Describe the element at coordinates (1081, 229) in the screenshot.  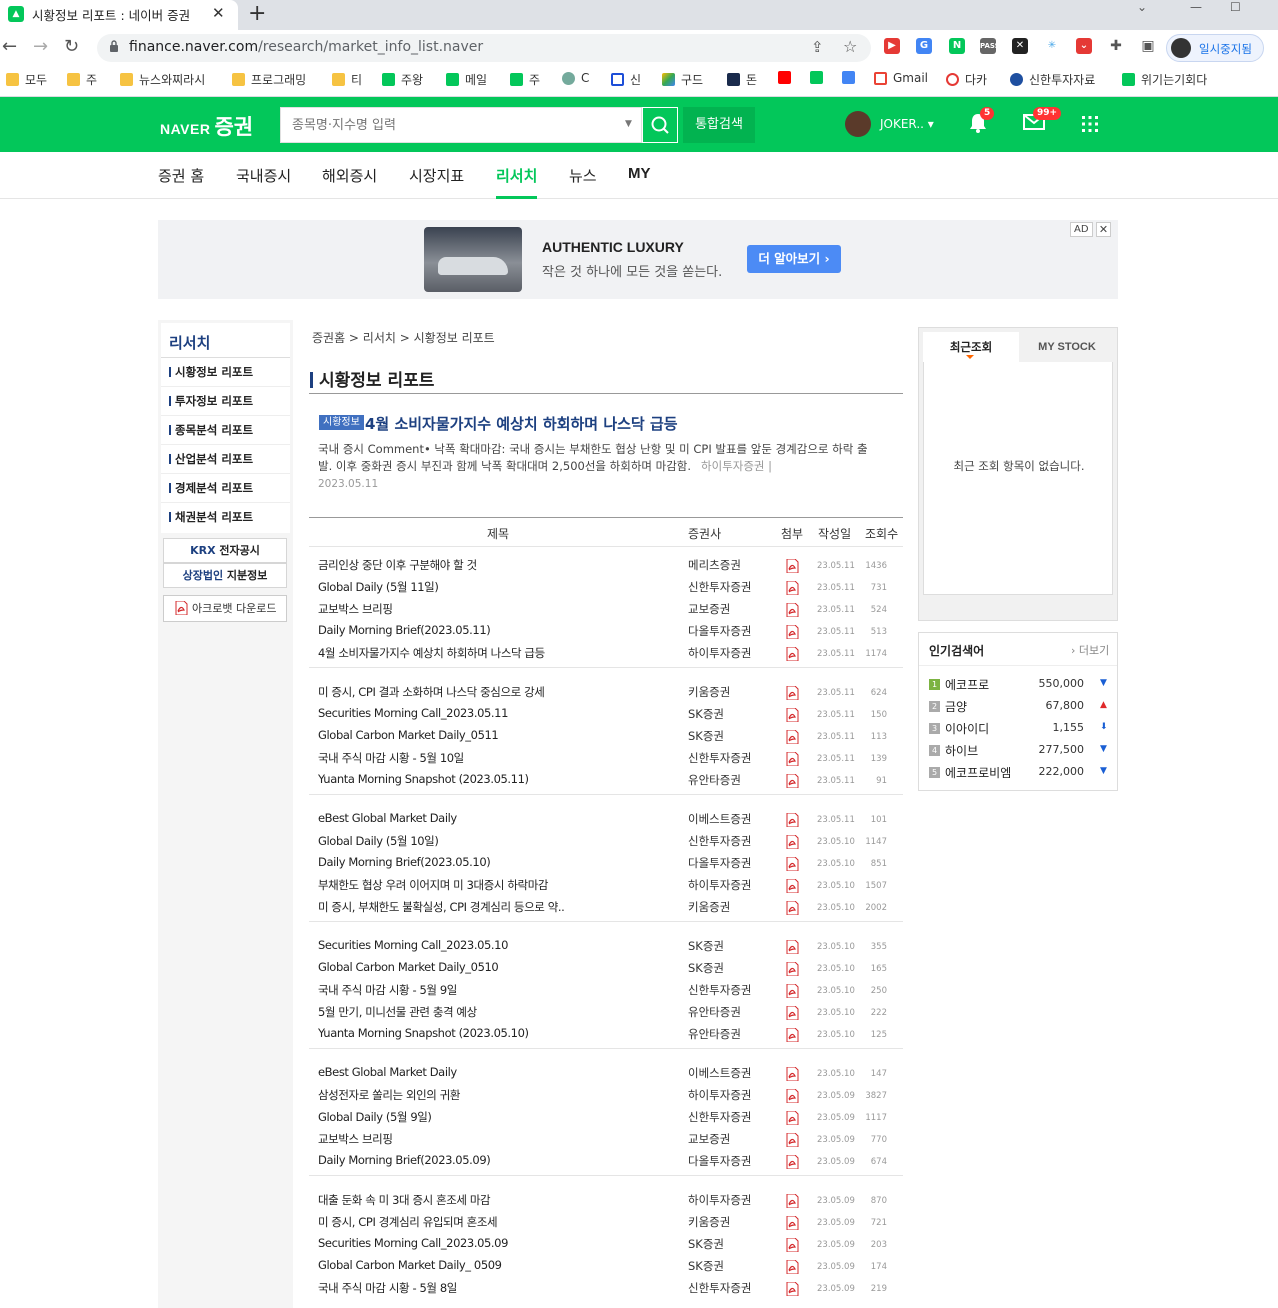
I see `ad-tag: AD` at that location.